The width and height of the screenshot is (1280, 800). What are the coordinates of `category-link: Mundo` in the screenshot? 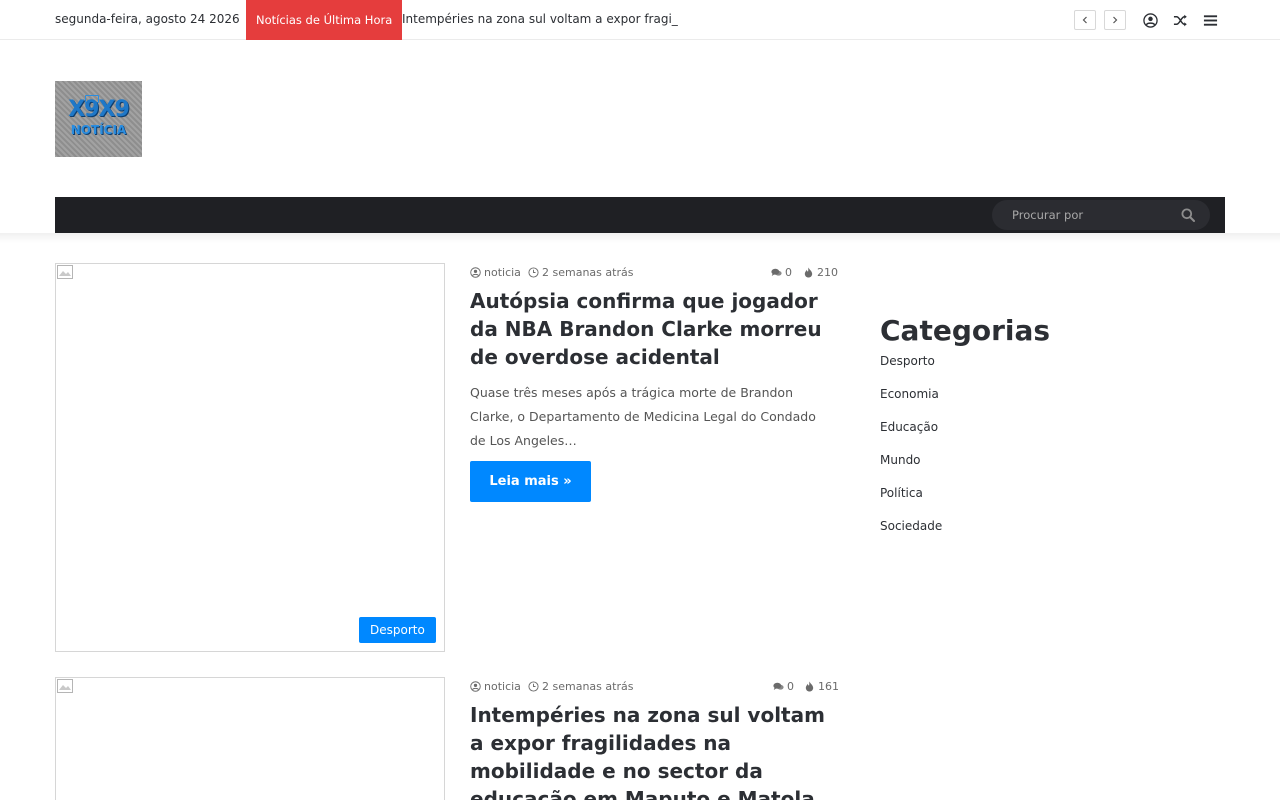 It's located at (911, 467).